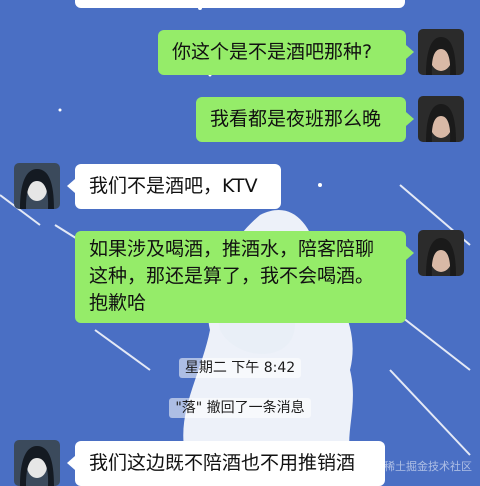  I want to click on message-bubble-4: 如果涉及喝酒，推酒水，陪客陪聊 这种，那还是算了，我不会喝酒。 抱歉哈, so click(240, 277).